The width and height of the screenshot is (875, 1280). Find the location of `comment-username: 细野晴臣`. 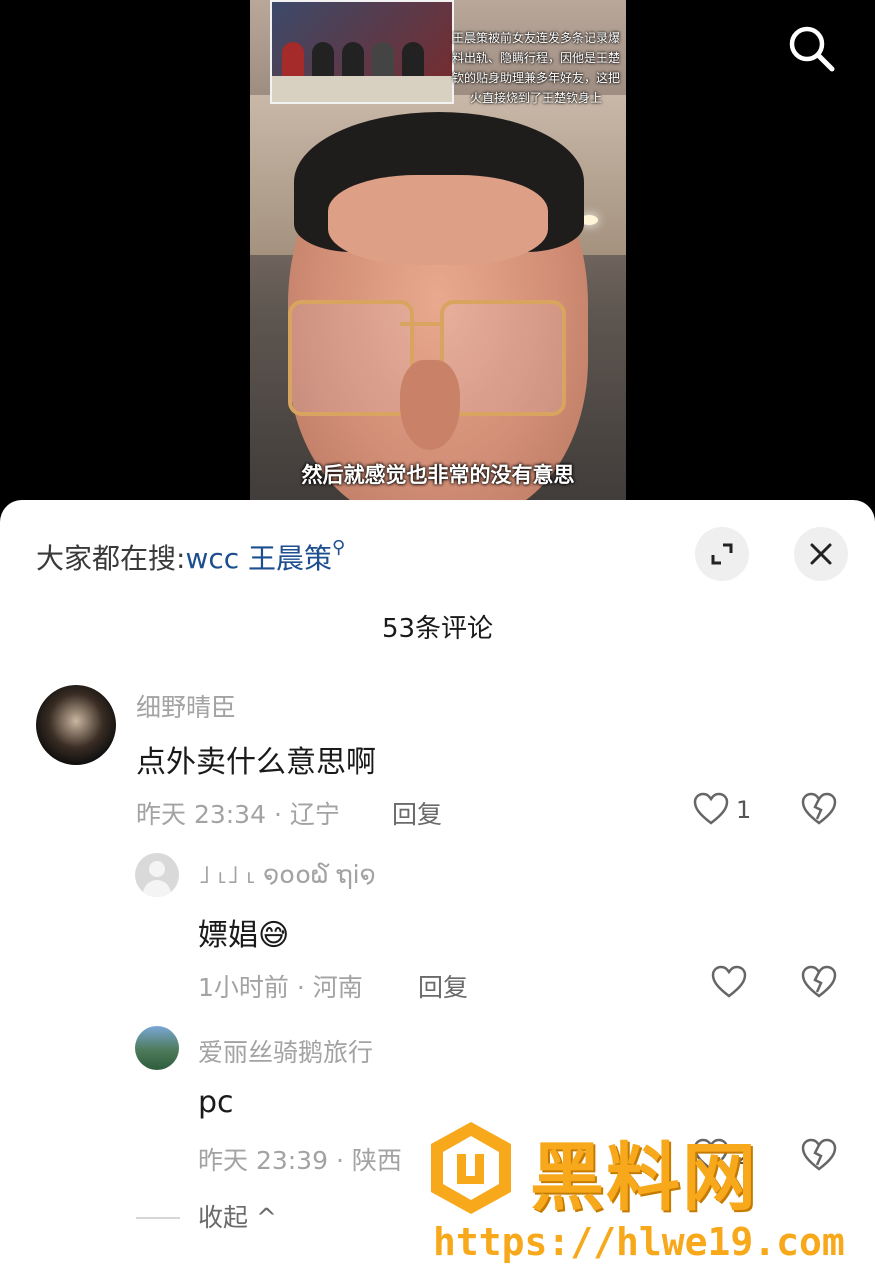

comment-username: 细野晴臣 is located at coordinates (186, 706).